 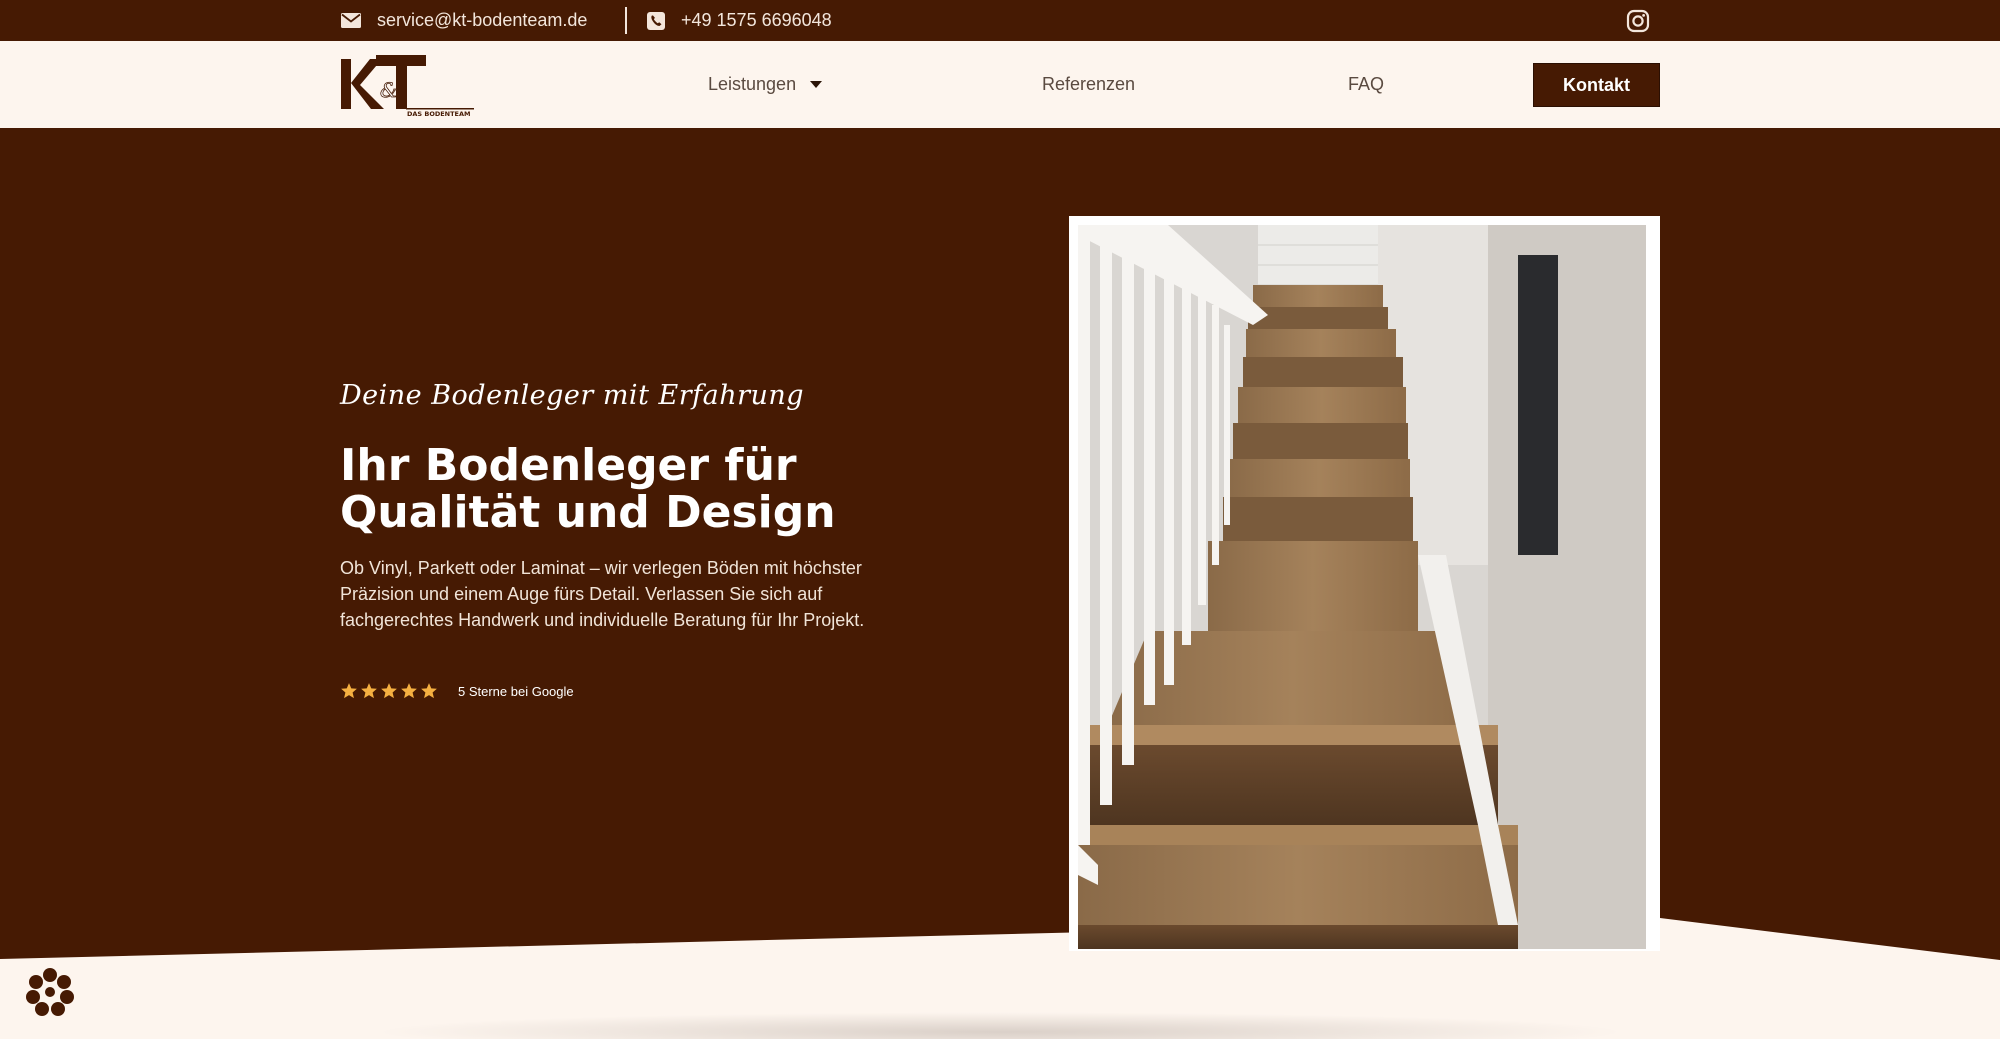 I want to click on cookie-settings-icon, so click(x=50, y=992).